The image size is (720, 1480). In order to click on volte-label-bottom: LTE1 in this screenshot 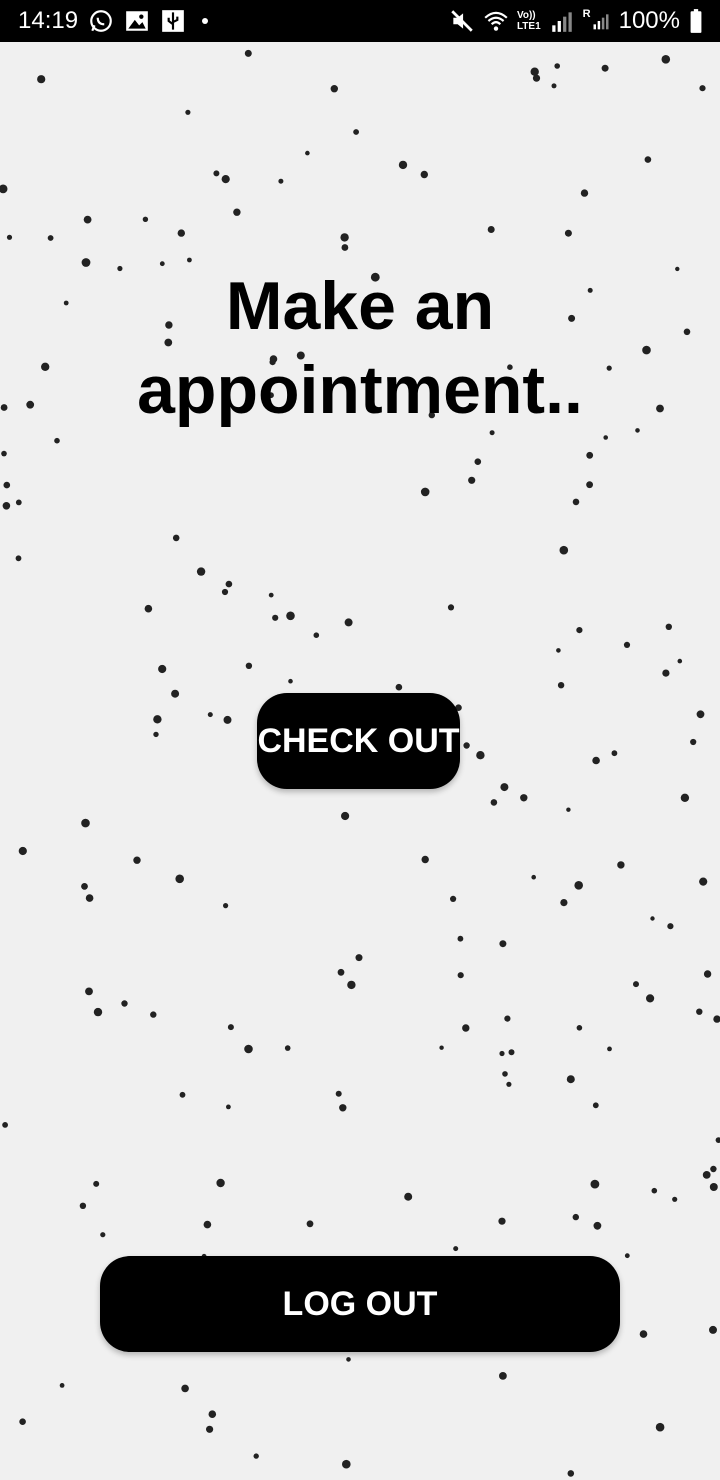, I will do `click(528, 26)`.